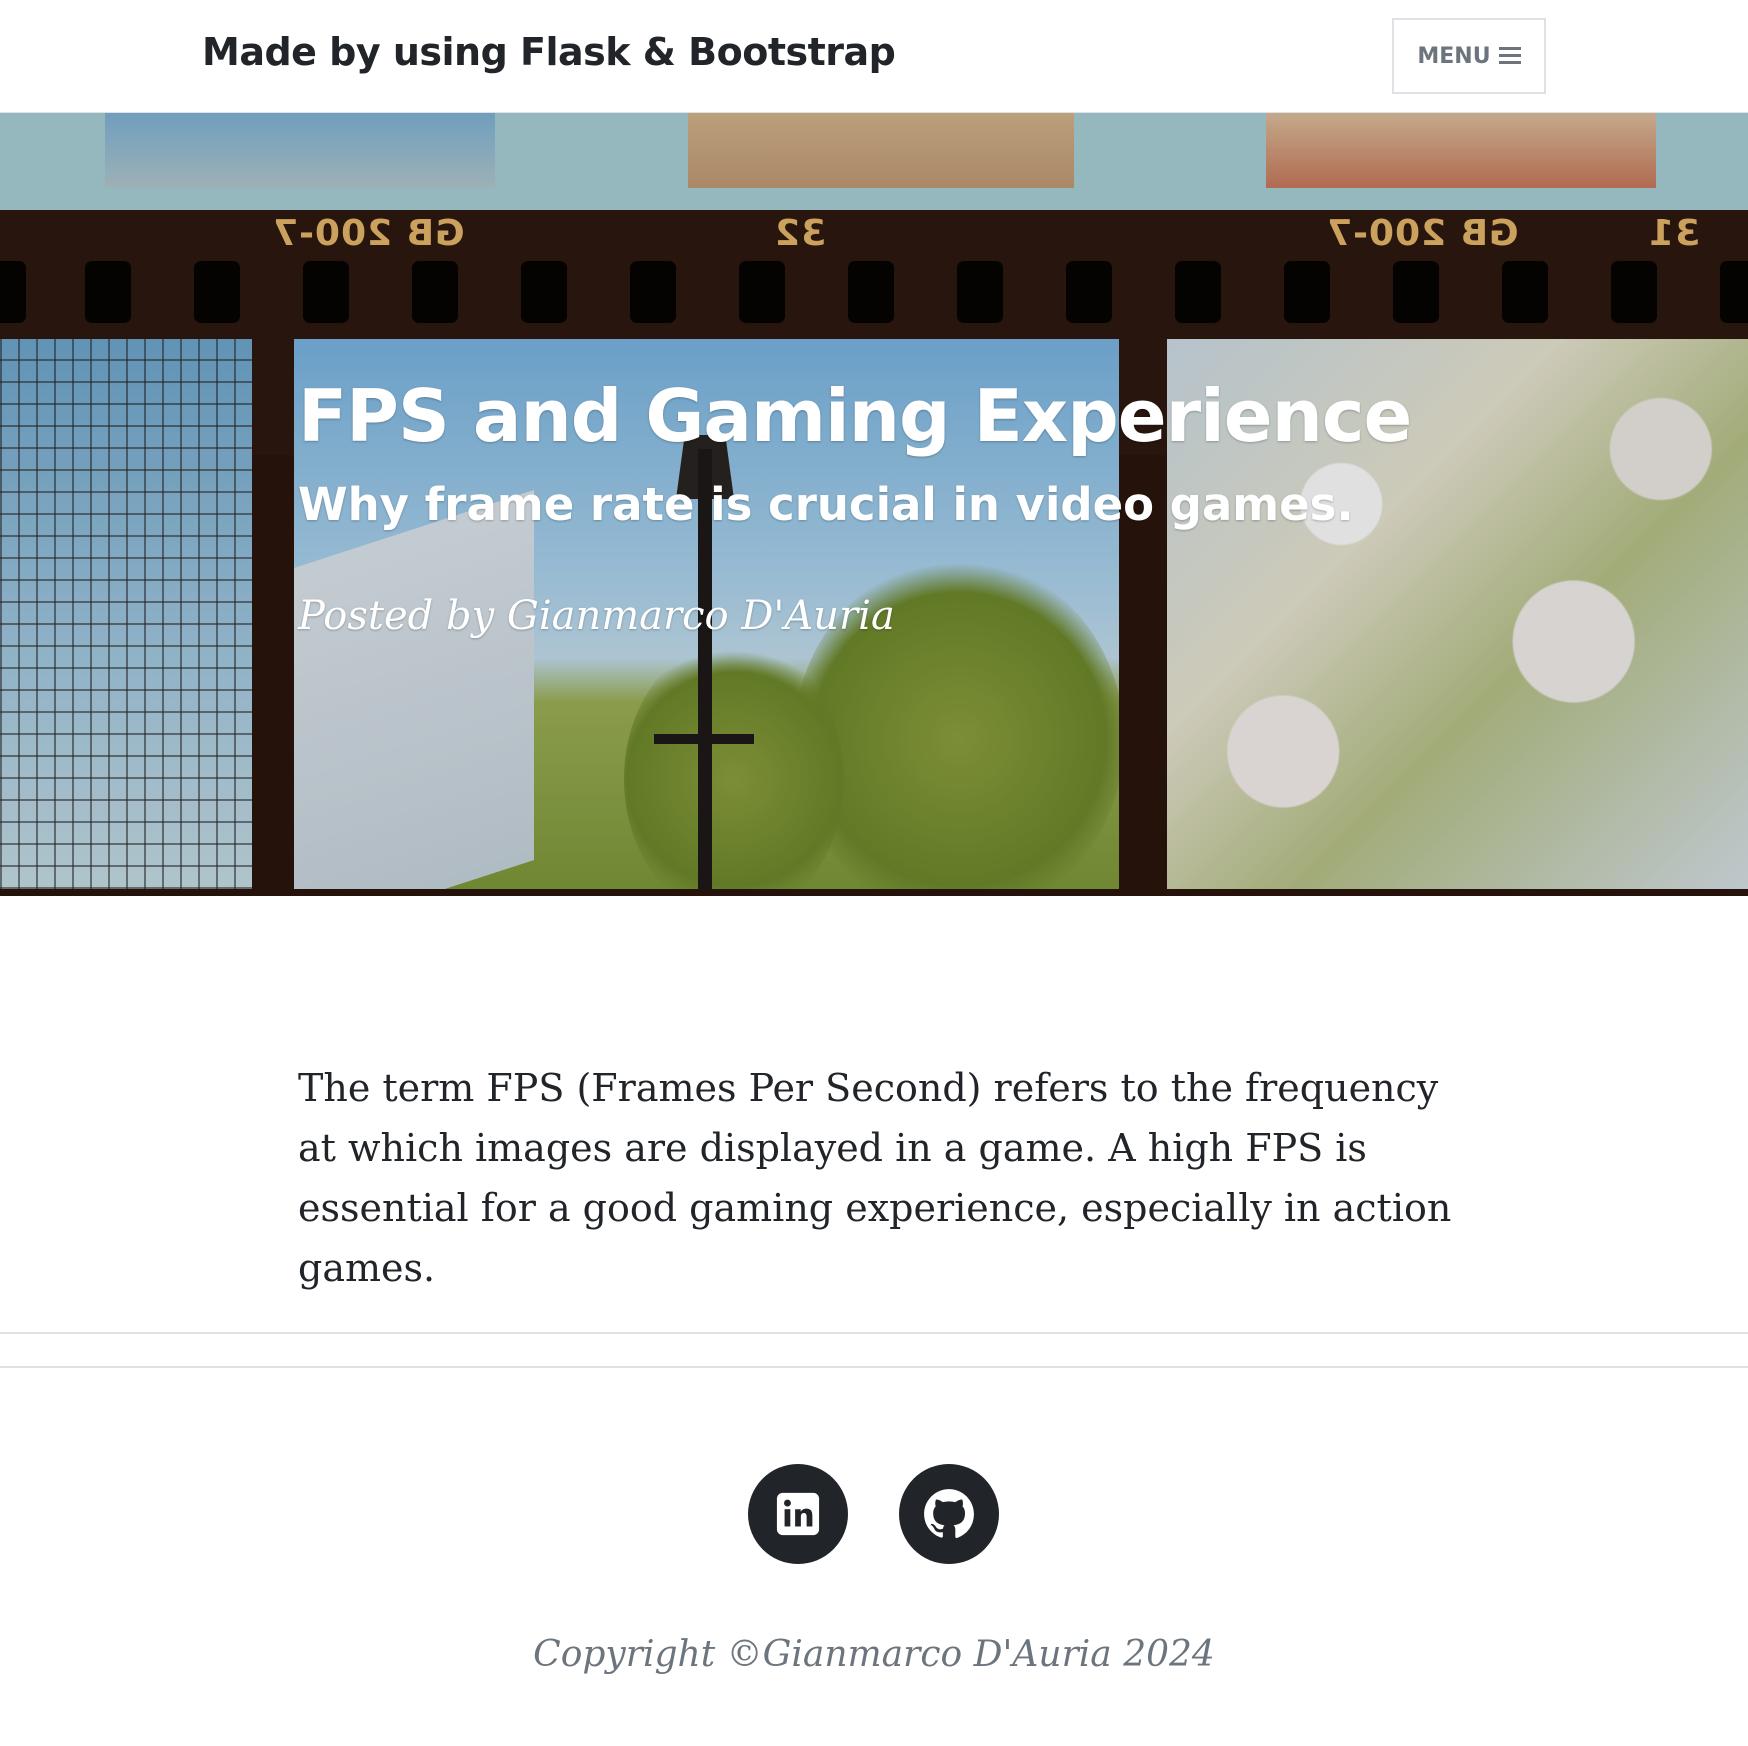 Image resolution: width=1748 pixels, height=1746 pixels. What do you see at coordinates (1509, 56) in the screenshot?
I see `bars-icon` at bounding box center [1509, 56].